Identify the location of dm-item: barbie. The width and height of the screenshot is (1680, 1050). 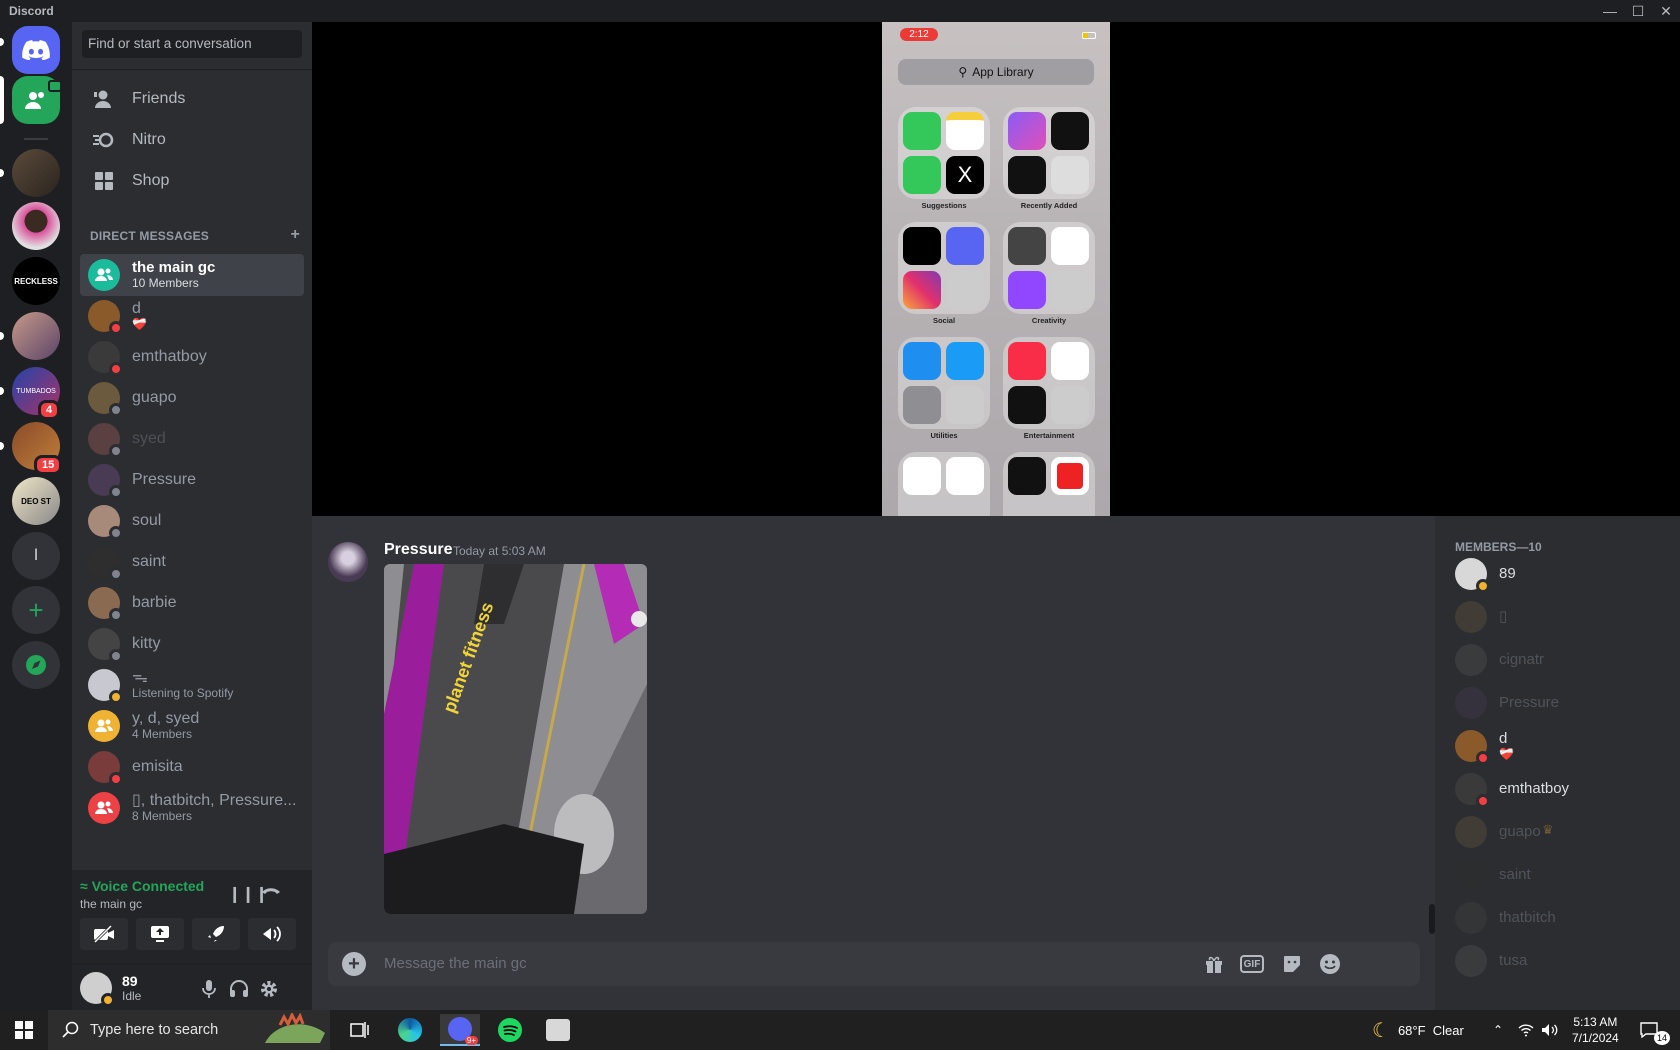
(192, 603).